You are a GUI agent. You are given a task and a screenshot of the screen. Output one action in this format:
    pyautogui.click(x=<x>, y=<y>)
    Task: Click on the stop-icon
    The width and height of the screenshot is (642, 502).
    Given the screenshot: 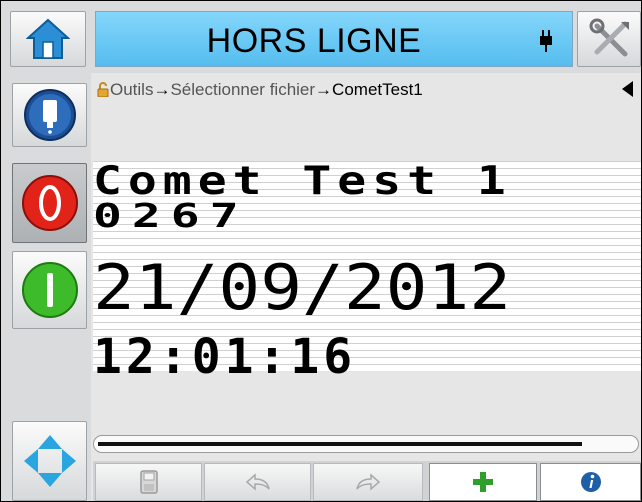 What is the action you would take?
    pyautogui.click(x=50, y=203)
    